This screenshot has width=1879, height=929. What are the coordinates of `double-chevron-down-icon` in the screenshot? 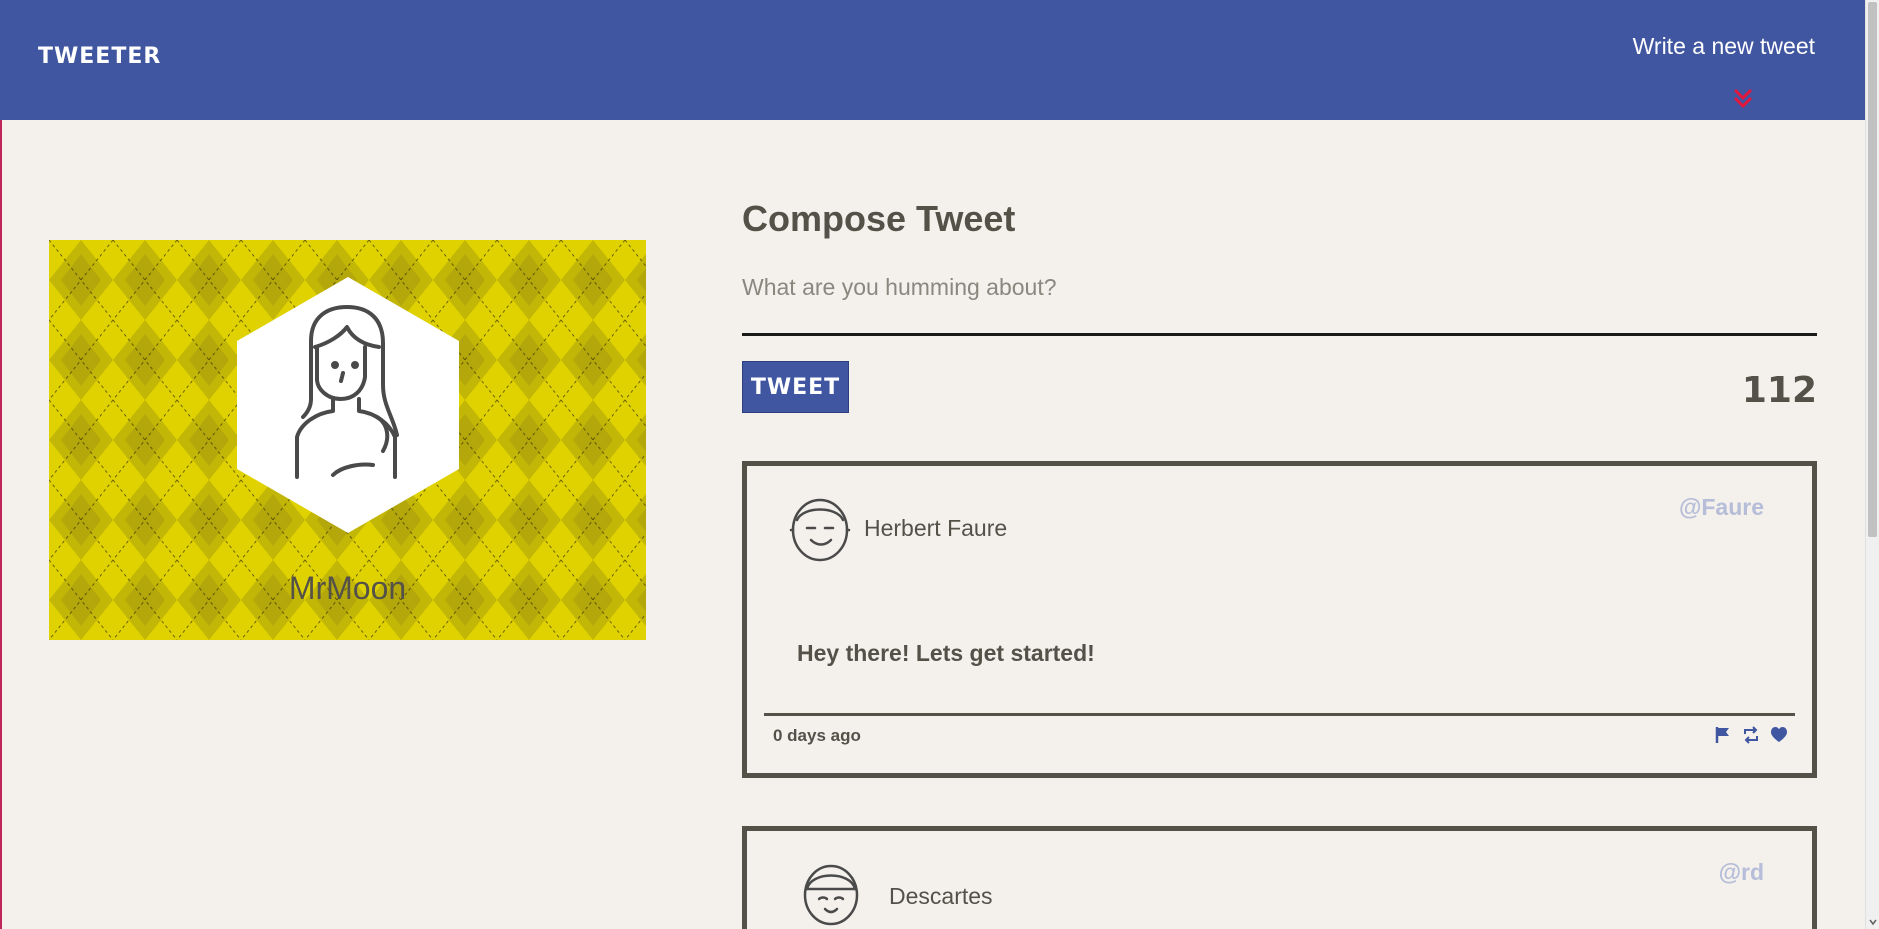 It's located at (1743, 99).